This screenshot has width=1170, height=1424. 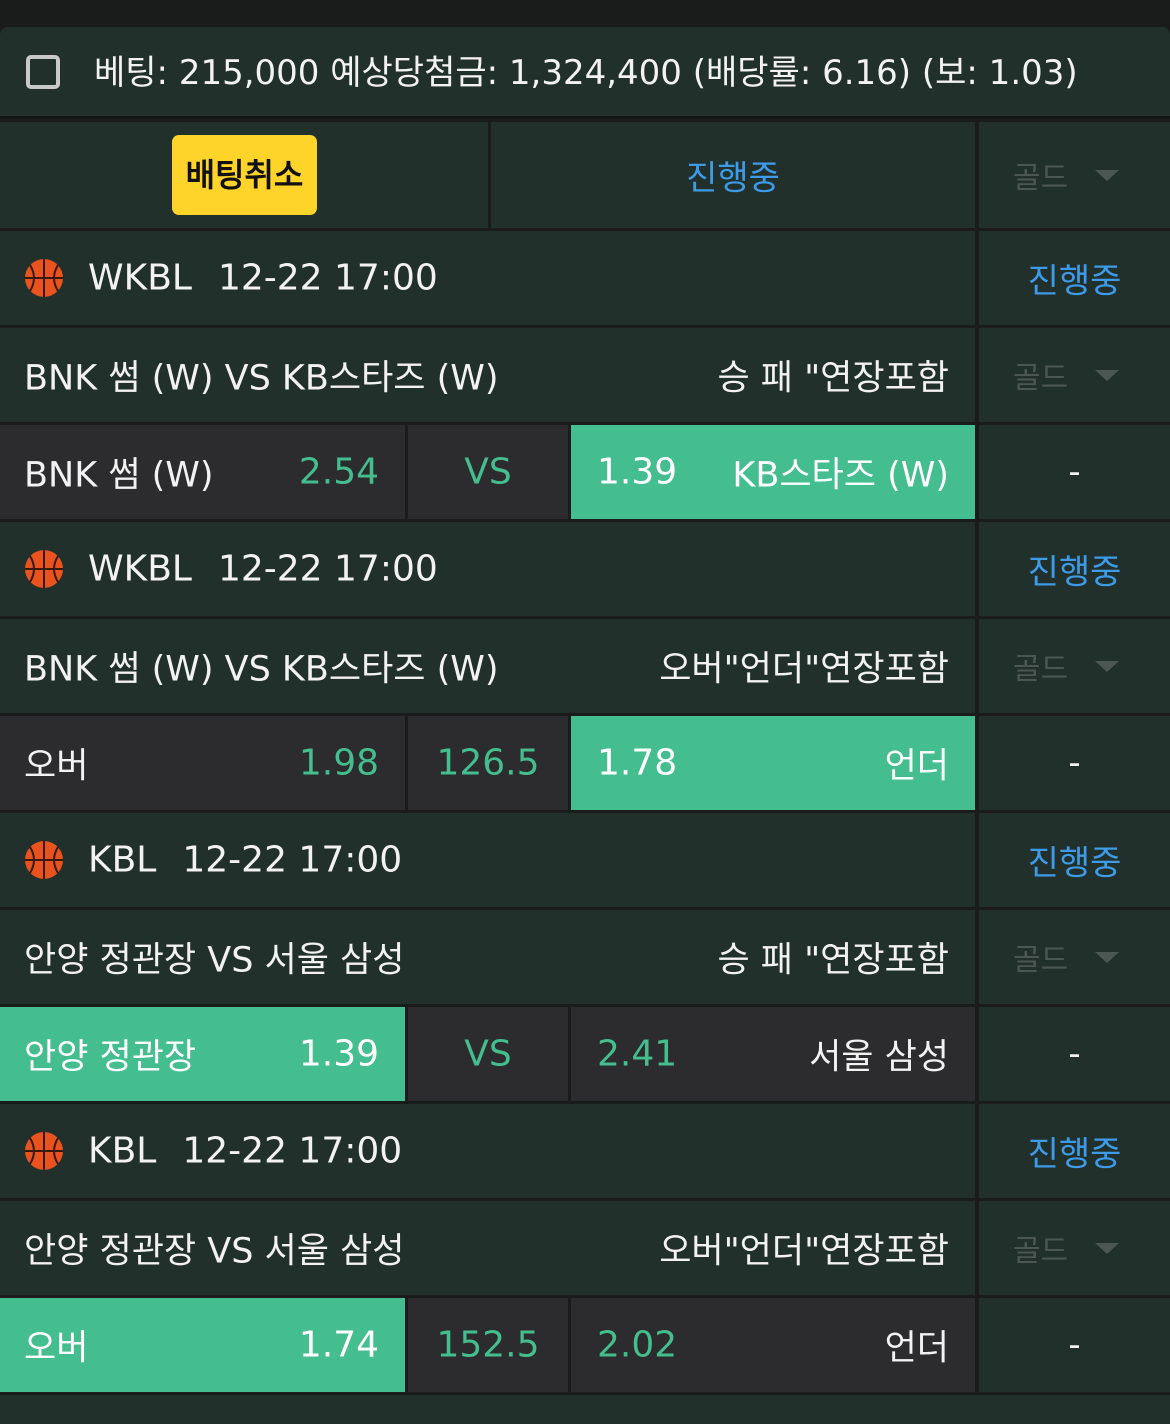 I want to click on cancel-cell: 배팅취소, so click(x=244, y=175).